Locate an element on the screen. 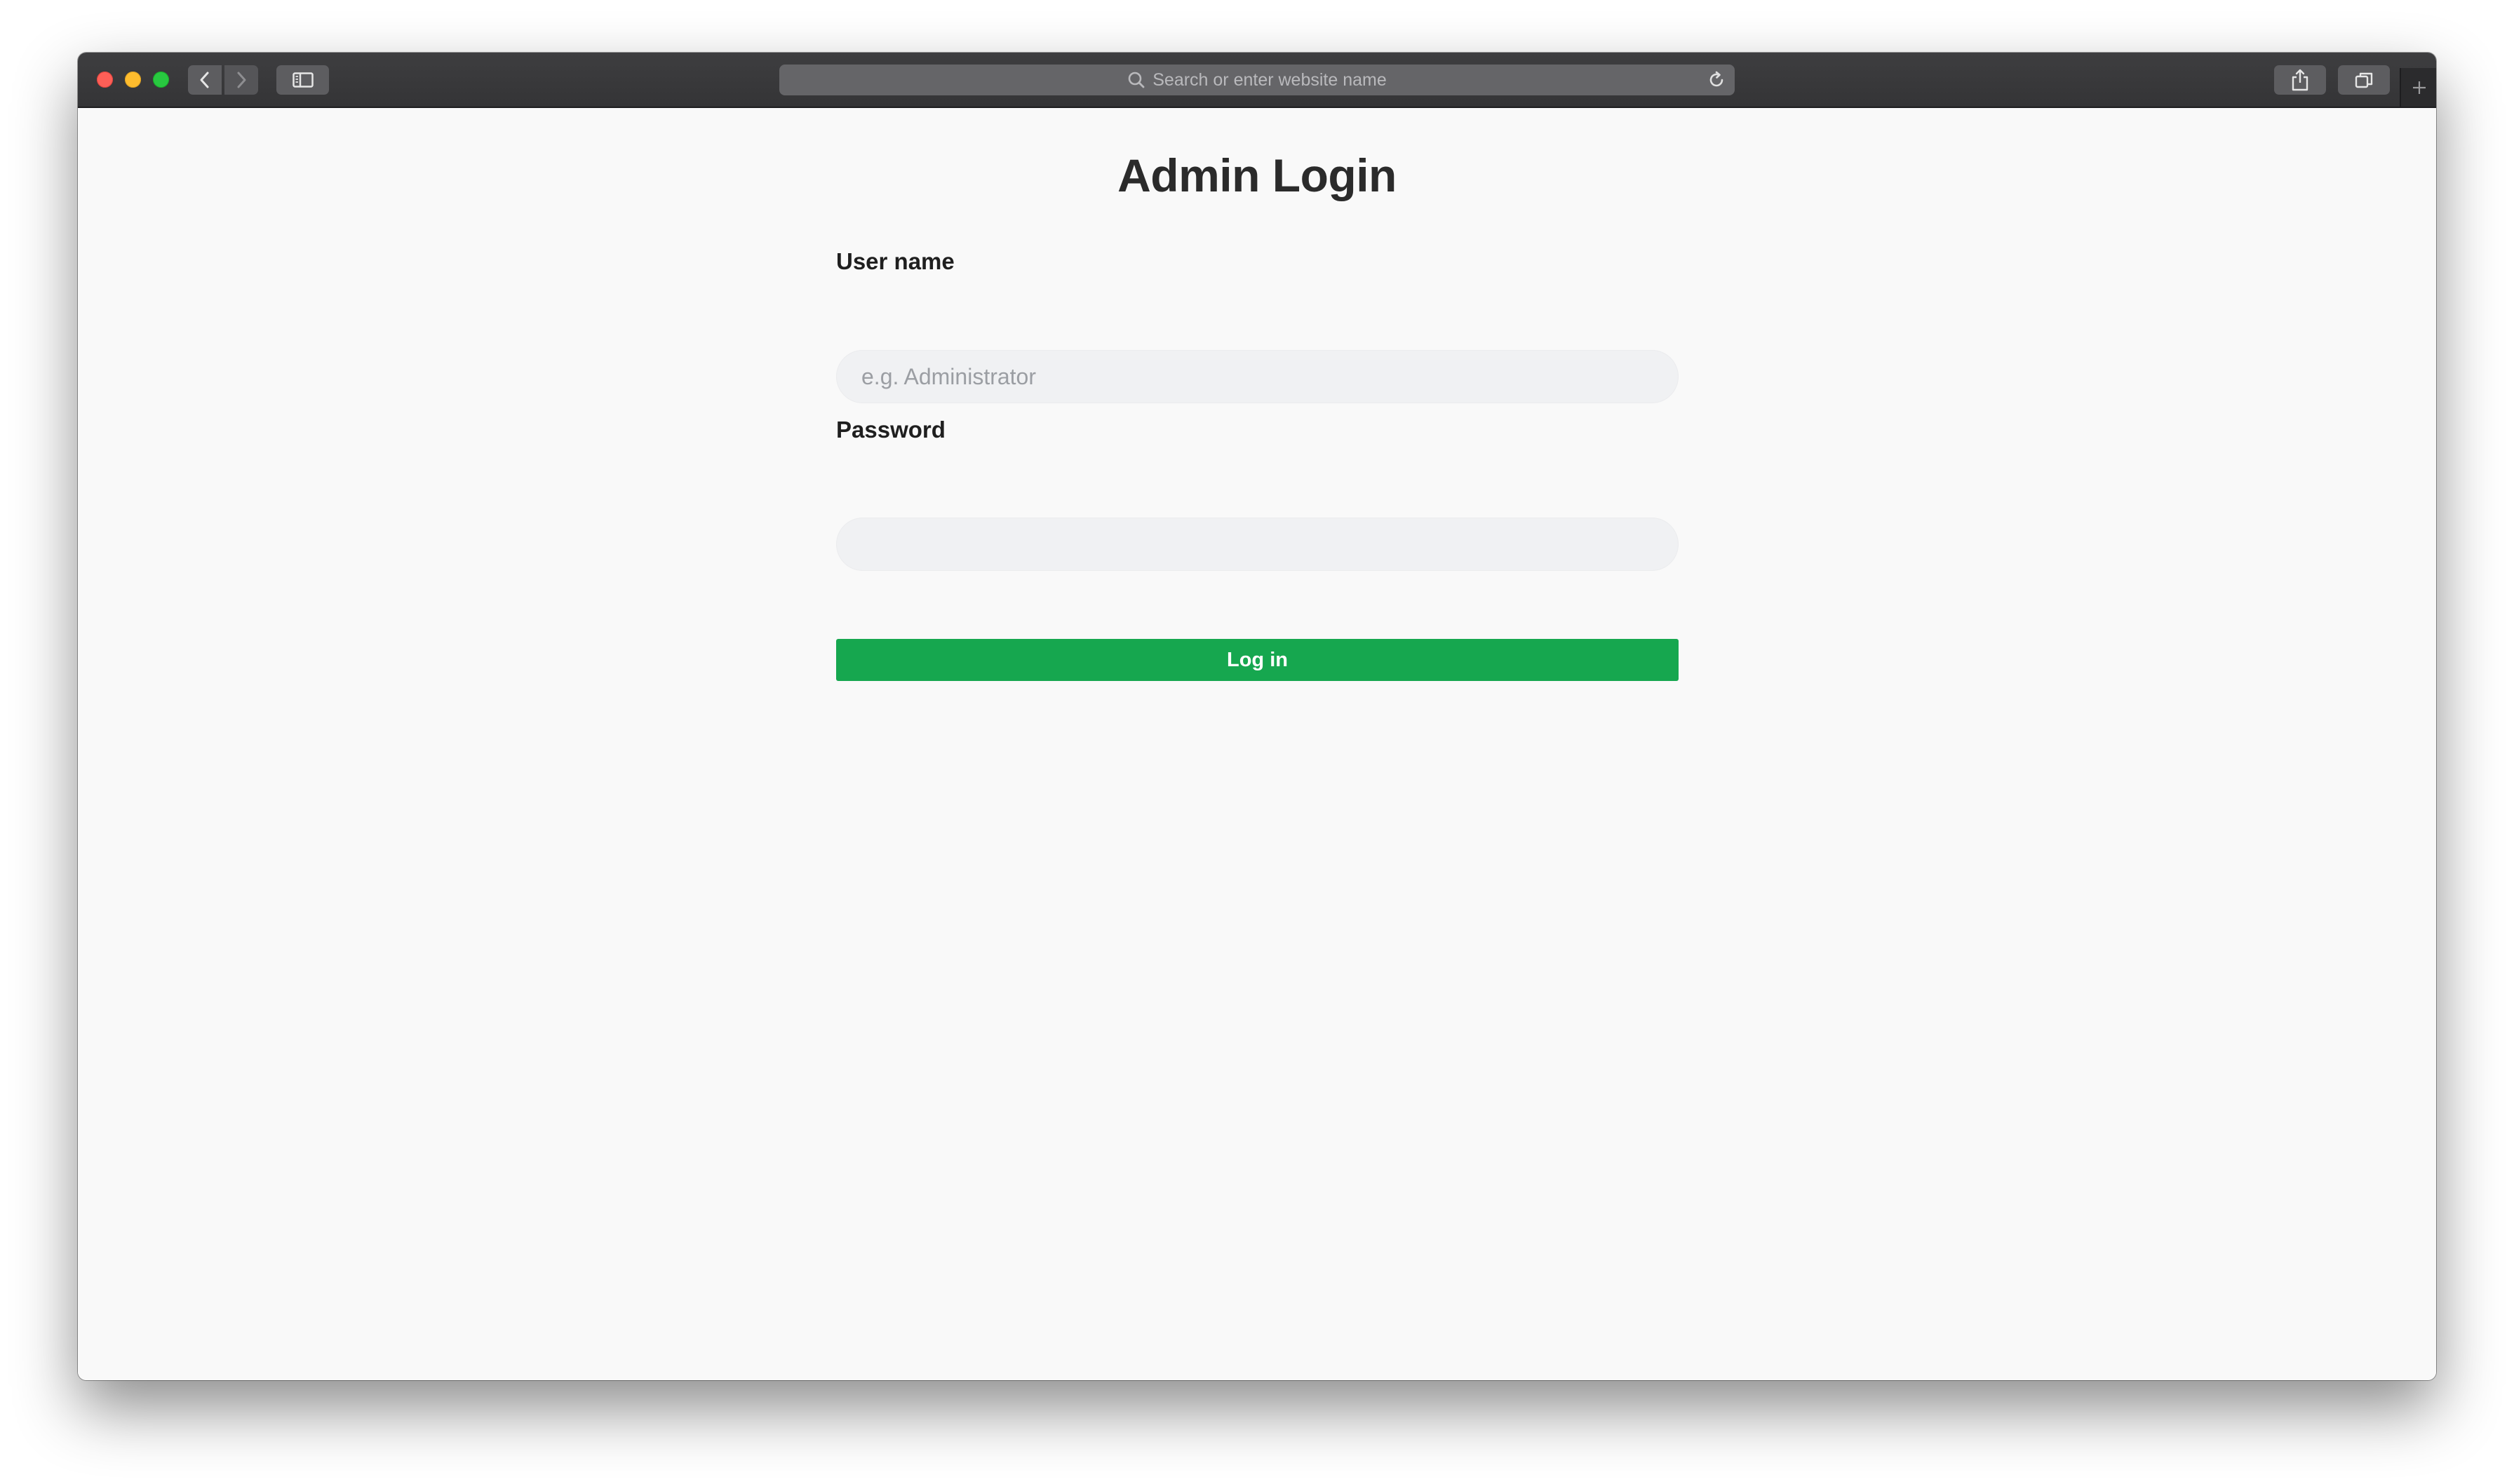 This screenshot has width=2514, height=1484. forward-arrow-icon is located at coordinates (242, 80).